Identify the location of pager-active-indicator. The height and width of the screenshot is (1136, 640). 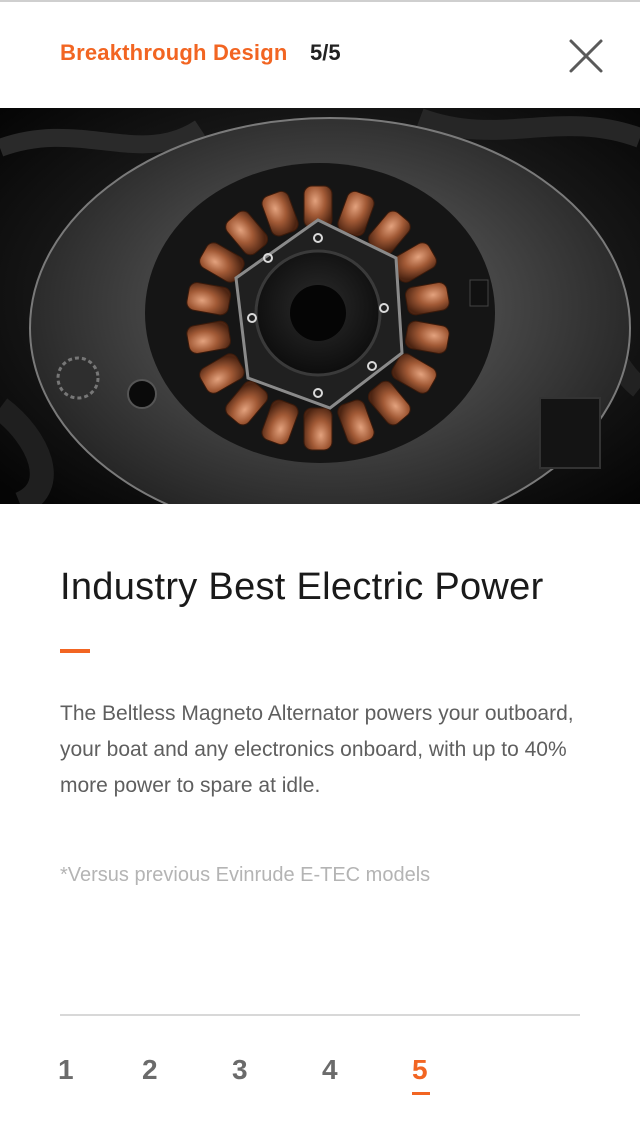
(421, 1093).